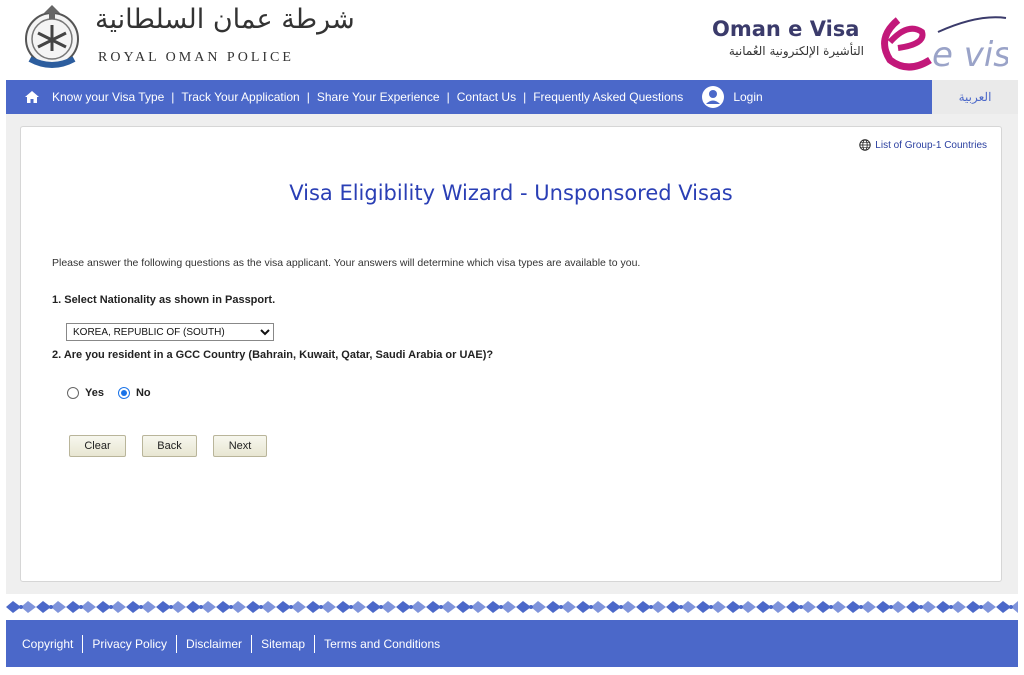 The height and width of the screenshot is (675, 1024). Describe the element at coordinates (170, 332) in the screenshot. I see `nationality-select: KOREA, REPUBLIC OF (SOUTH)` at that location.